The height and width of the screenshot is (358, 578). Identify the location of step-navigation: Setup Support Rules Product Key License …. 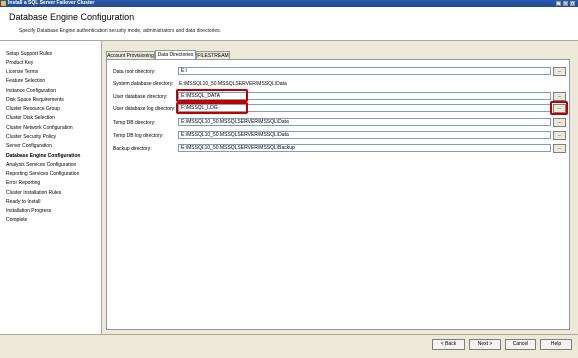
(51, 187).